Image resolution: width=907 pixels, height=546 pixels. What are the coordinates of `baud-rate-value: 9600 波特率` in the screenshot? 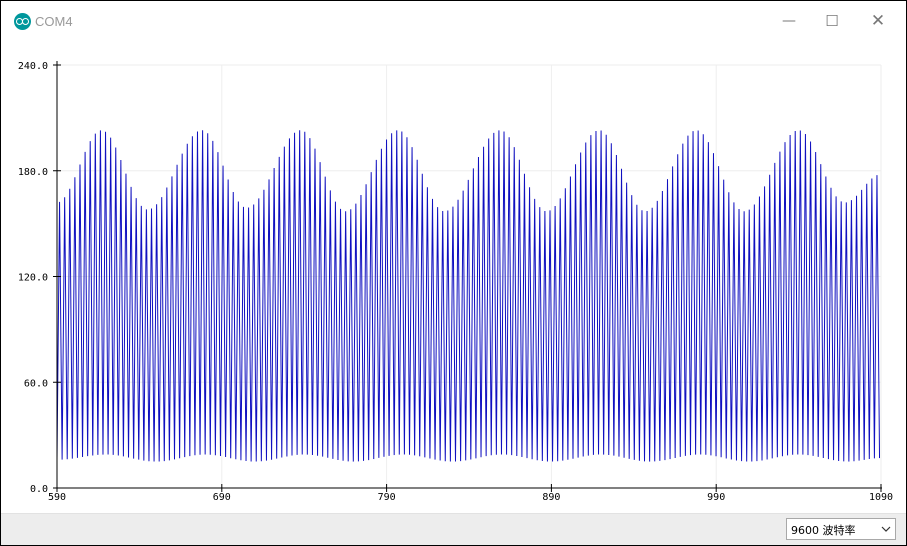 It's located at (823, 530).